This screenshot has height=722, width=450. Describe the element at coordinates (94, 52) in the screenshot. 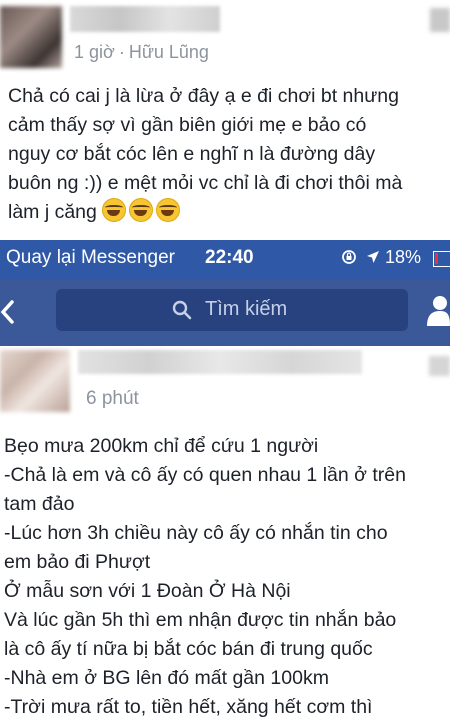

I see `post-time: 1 giờ` at that location.